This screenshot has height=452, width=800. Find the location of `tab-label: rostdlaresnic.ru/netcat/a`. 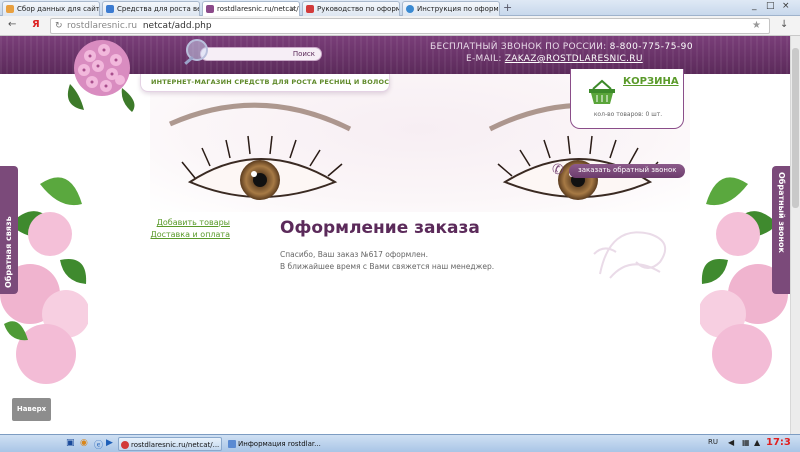

tab-label: rostdlaresnic.ru/netcat/a is located at coordinates (258, 9).